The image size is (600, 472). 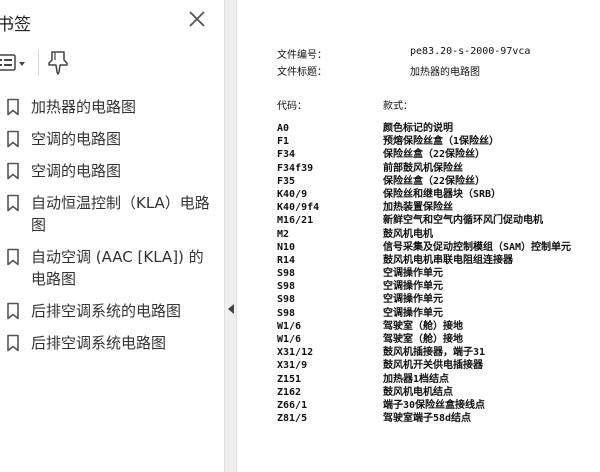 What do you see at coordinates (283, 128) in the screenshot?
I see `component-code: A0` at bounding box center [283, 128].